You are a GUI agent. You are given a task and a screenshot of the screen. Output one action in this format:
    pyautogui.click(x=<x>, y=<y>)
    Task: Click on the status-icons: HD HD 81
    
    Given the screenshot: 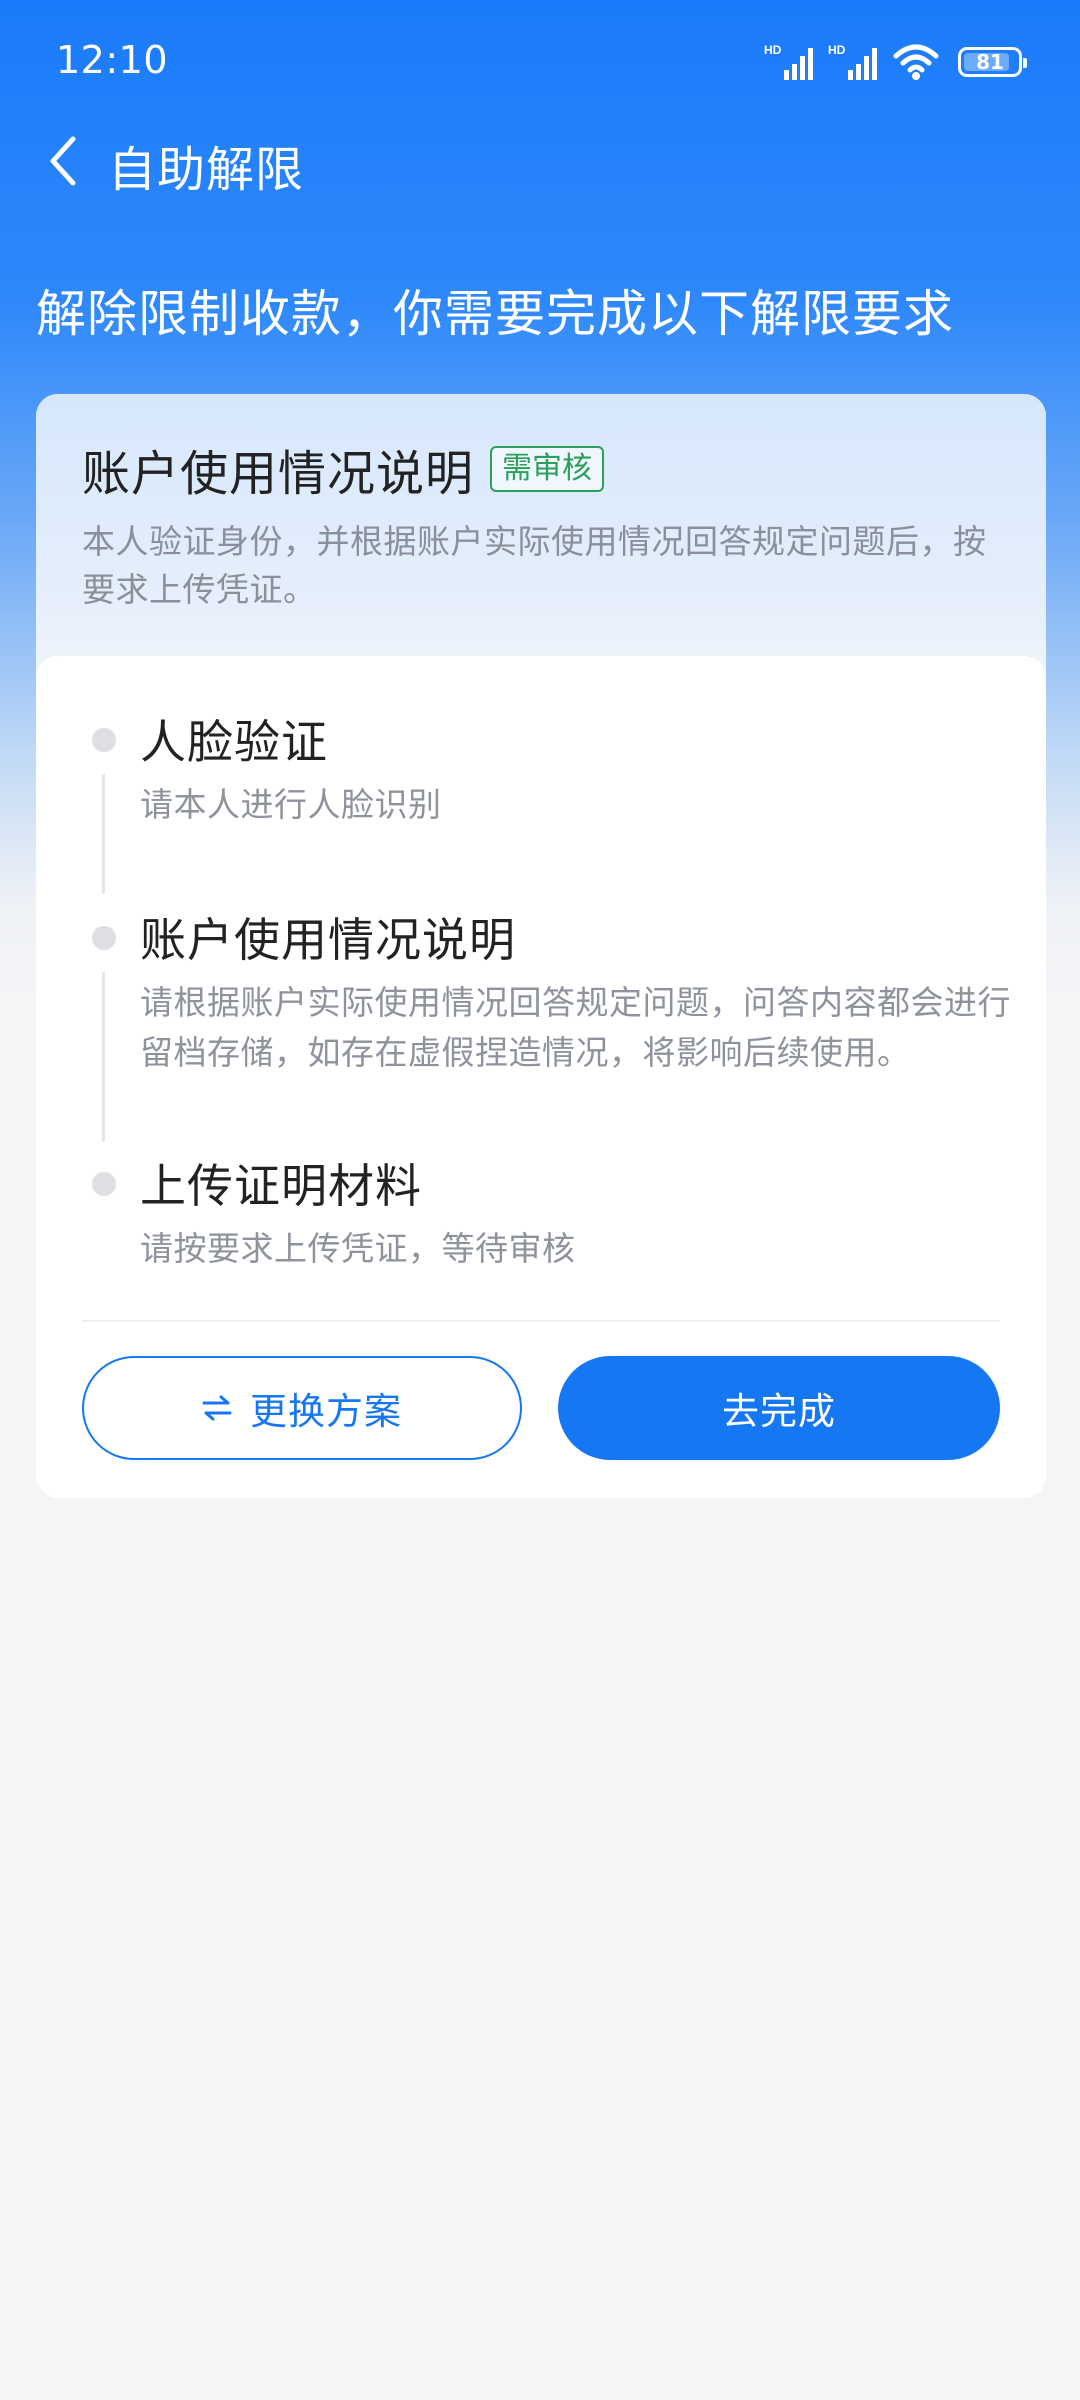 What is the action you would take?
    pyautogui.click(x=895, y=62)
    